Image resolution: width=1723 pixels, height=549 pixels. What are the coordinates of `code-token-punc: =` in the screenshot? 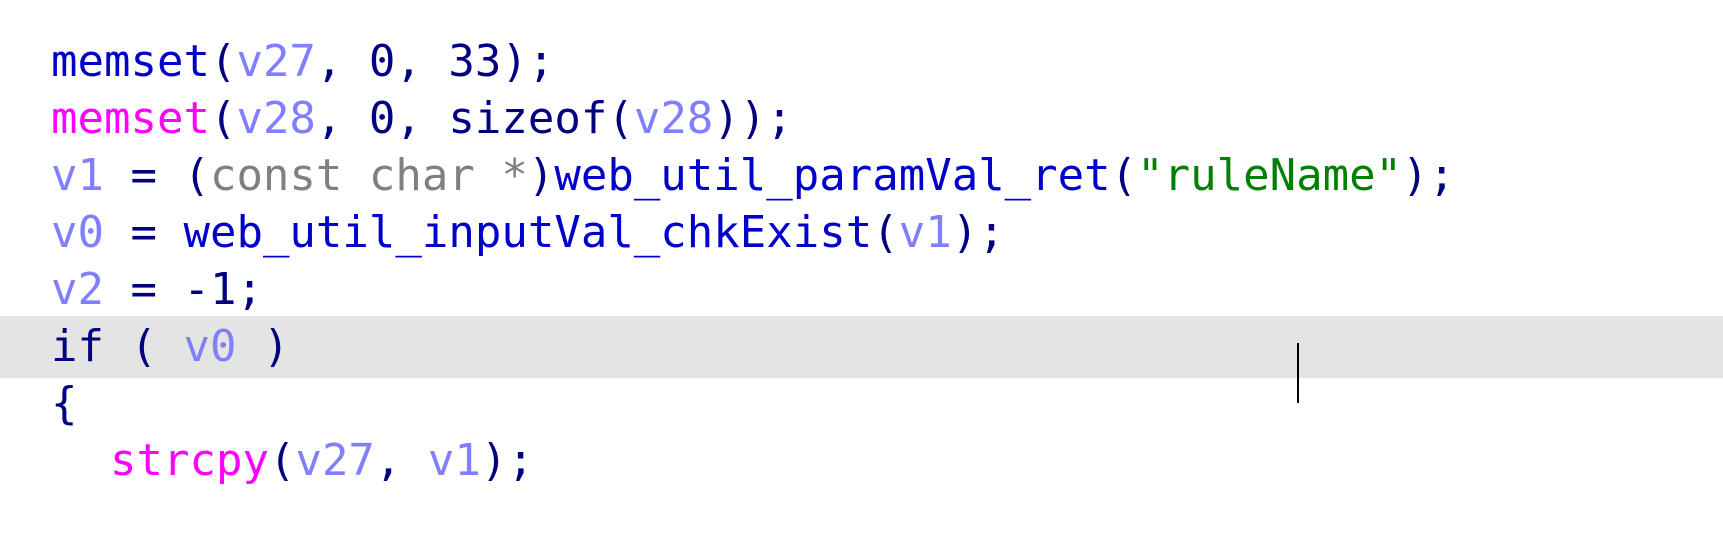 It's located at (143, 232).